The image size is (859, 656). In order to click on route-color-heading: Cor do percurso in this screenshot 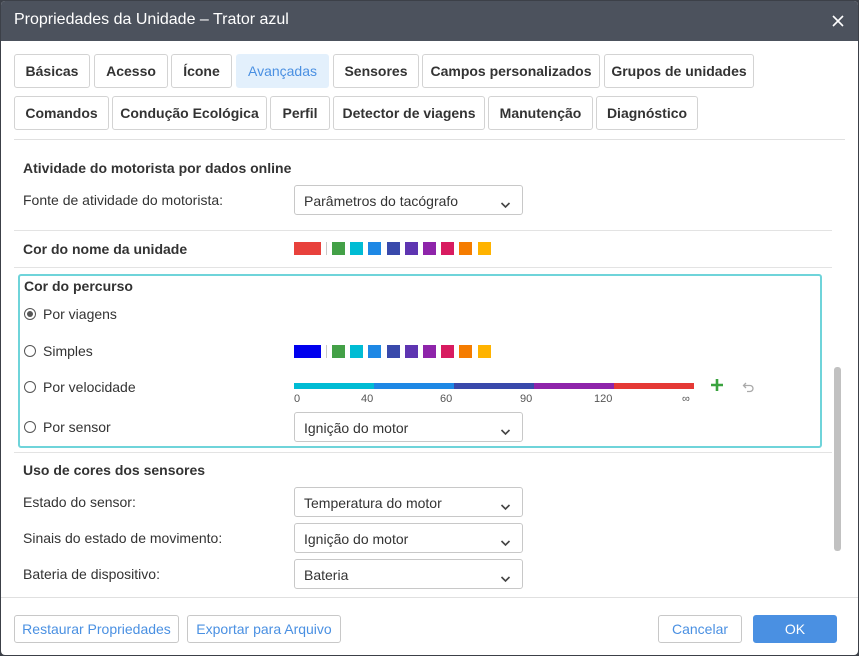, I will do `click(78, 286)`.